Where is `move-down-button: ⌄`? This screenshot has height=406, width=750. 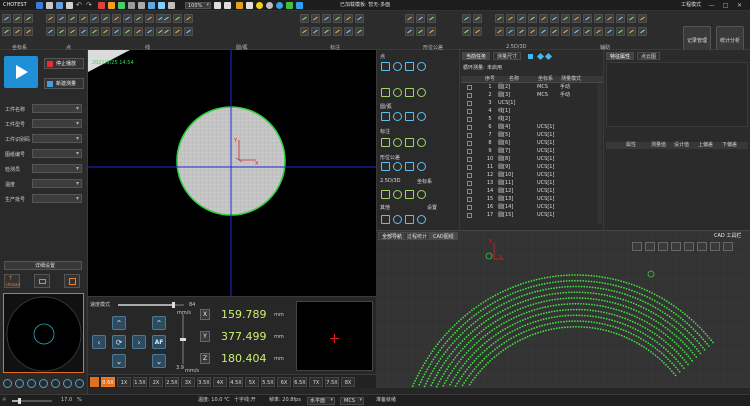
move-down-button: ⌄ is located at coordinates (119, 361).